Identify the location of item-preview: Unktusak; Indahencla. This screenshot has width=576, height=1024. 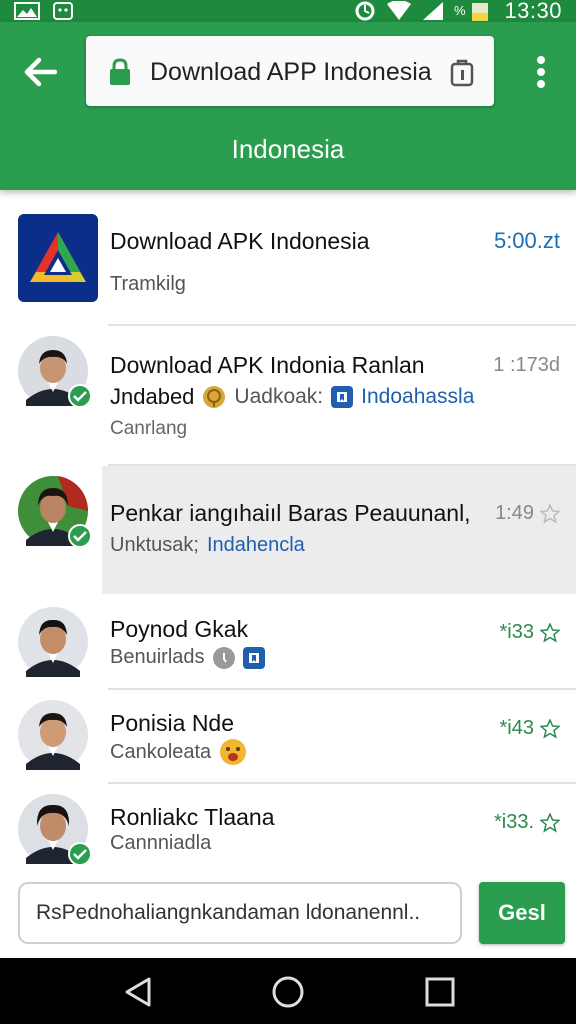
(207, 545).